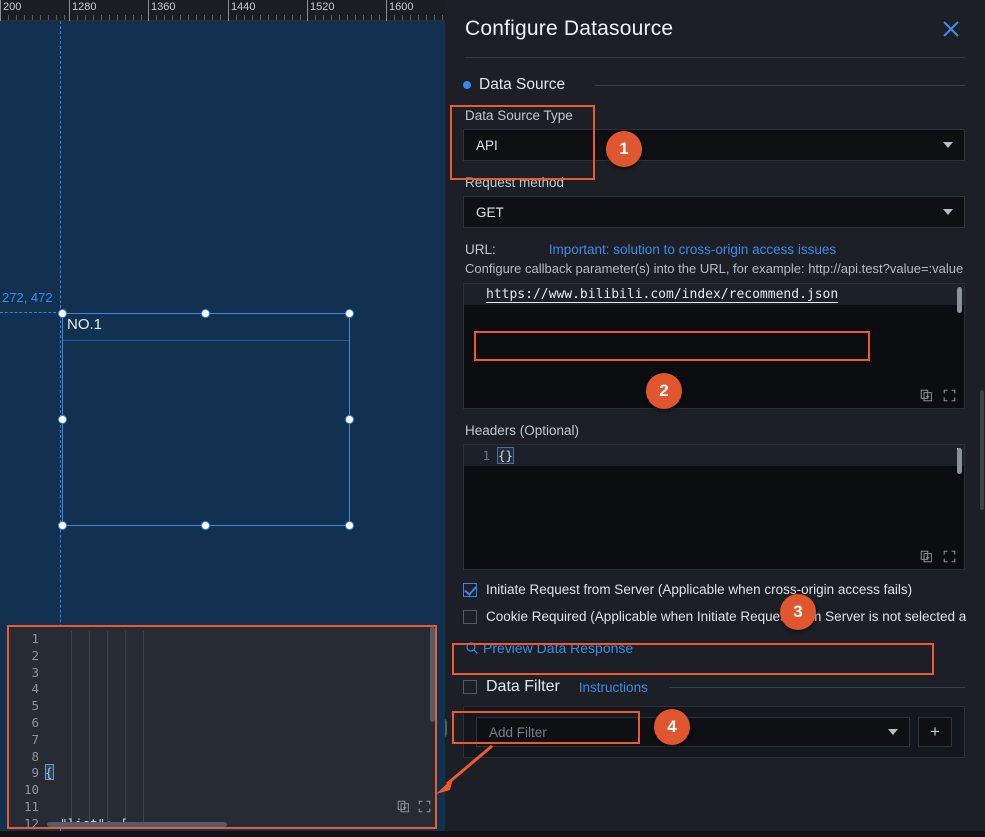 The height and width of the screenshot is (837, 985). Describe the element at coordinates (243, 7) in the screenshot. I see `ruler-label: 1440` at that location.